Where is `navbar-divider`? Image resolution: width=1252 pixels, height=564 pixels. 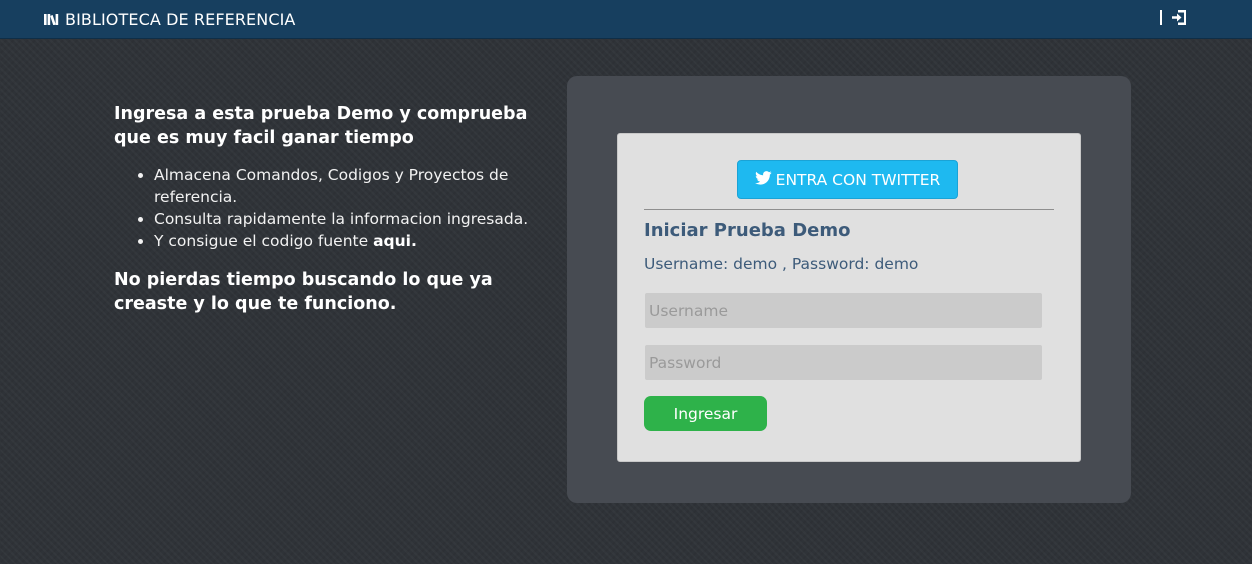 navbar-divider is located at coordinates (1161, 17).